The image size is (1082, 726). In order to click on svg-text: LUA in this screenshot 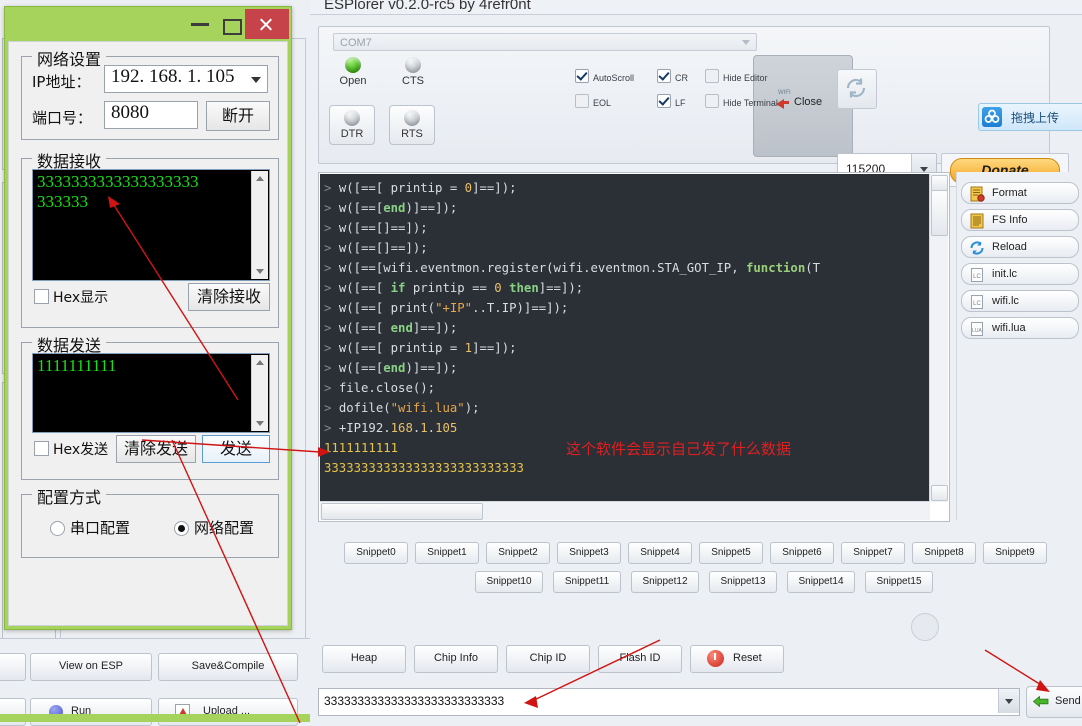, I will do `click(977, 331)`.